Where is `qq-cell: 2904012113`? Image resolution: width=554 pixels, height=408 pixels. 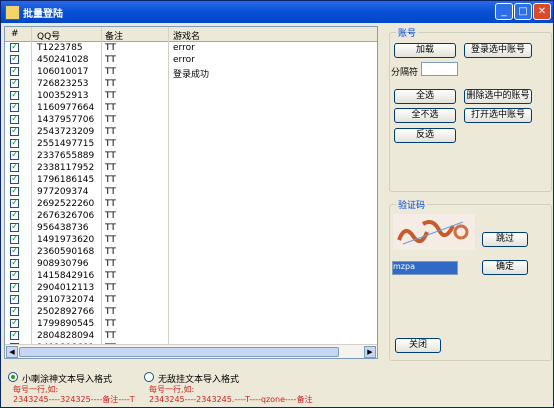 qq-cell: 2904012113 is located at coordinates (66, 288).